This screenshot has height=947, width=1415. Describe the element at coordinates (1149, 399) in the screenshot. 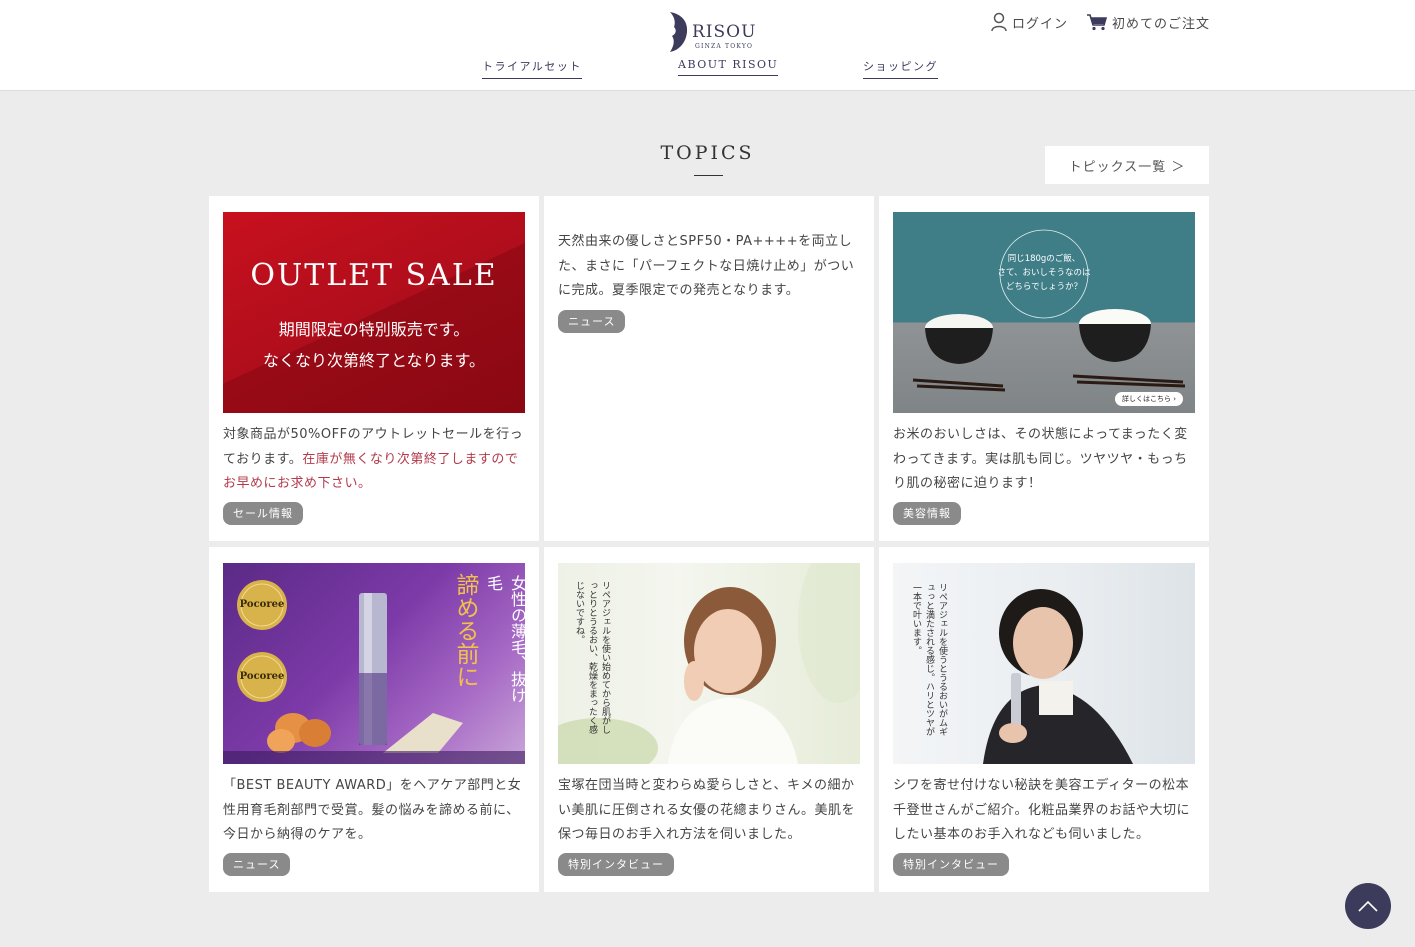

I see `details-badge: 詳しくはこちら ›` at that location.